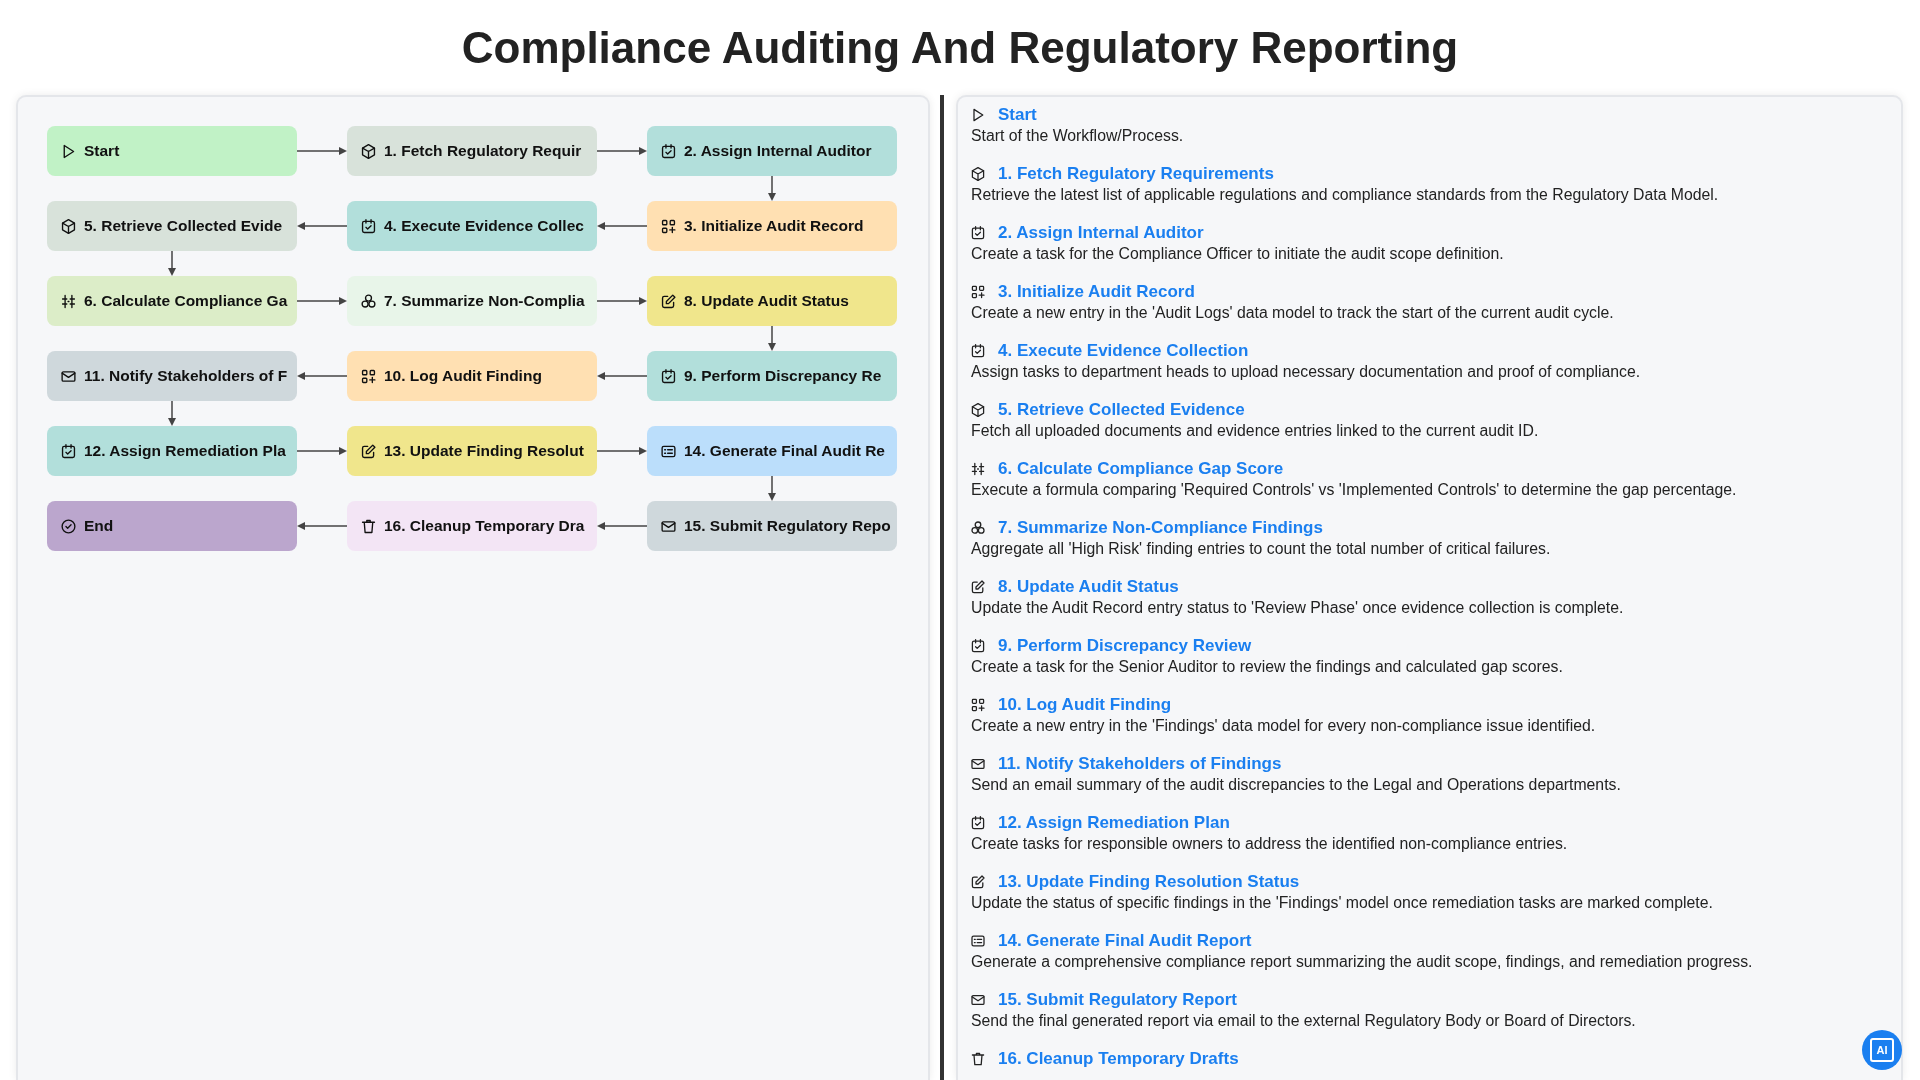 The width and height of the screenshot is (1920, 1080). I want to click on step-title: 13. Update Finding Resolution Status, so click(1149, 882).